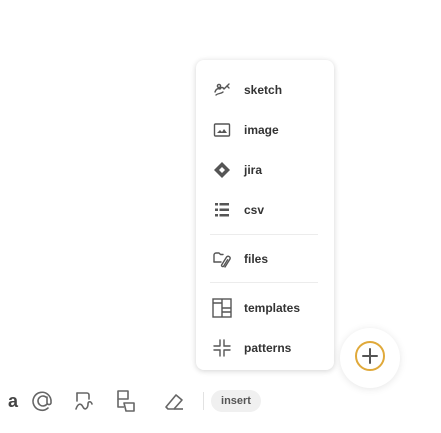  I want to click on menu-item-sketch: sketch, so click(246, 90).